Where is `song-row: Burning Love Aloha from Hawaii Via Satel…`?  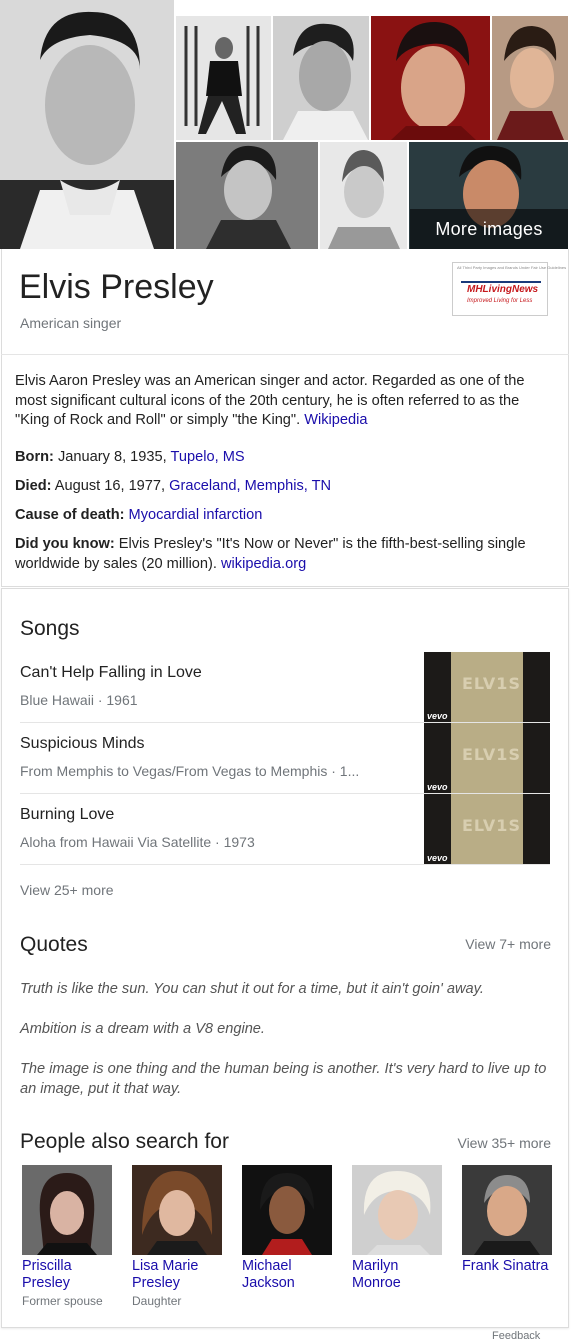
song-row: Burning Love Aloha from Hawaii Via Satel… is located at coordinates (285, 829).